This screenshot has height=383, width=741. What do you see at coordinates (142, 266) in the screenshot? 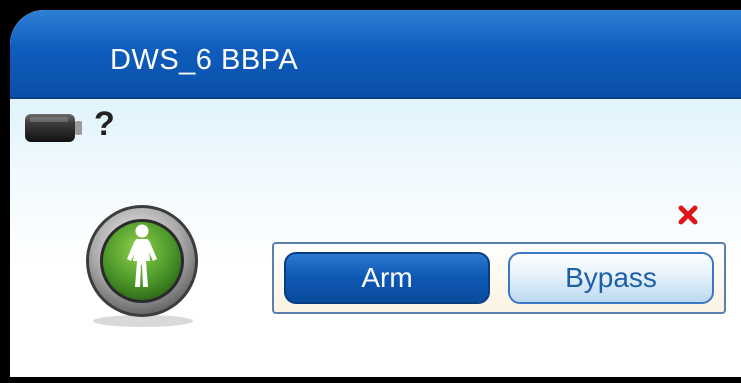
I see `walking-person-icon` at bounding box center [142, 266].